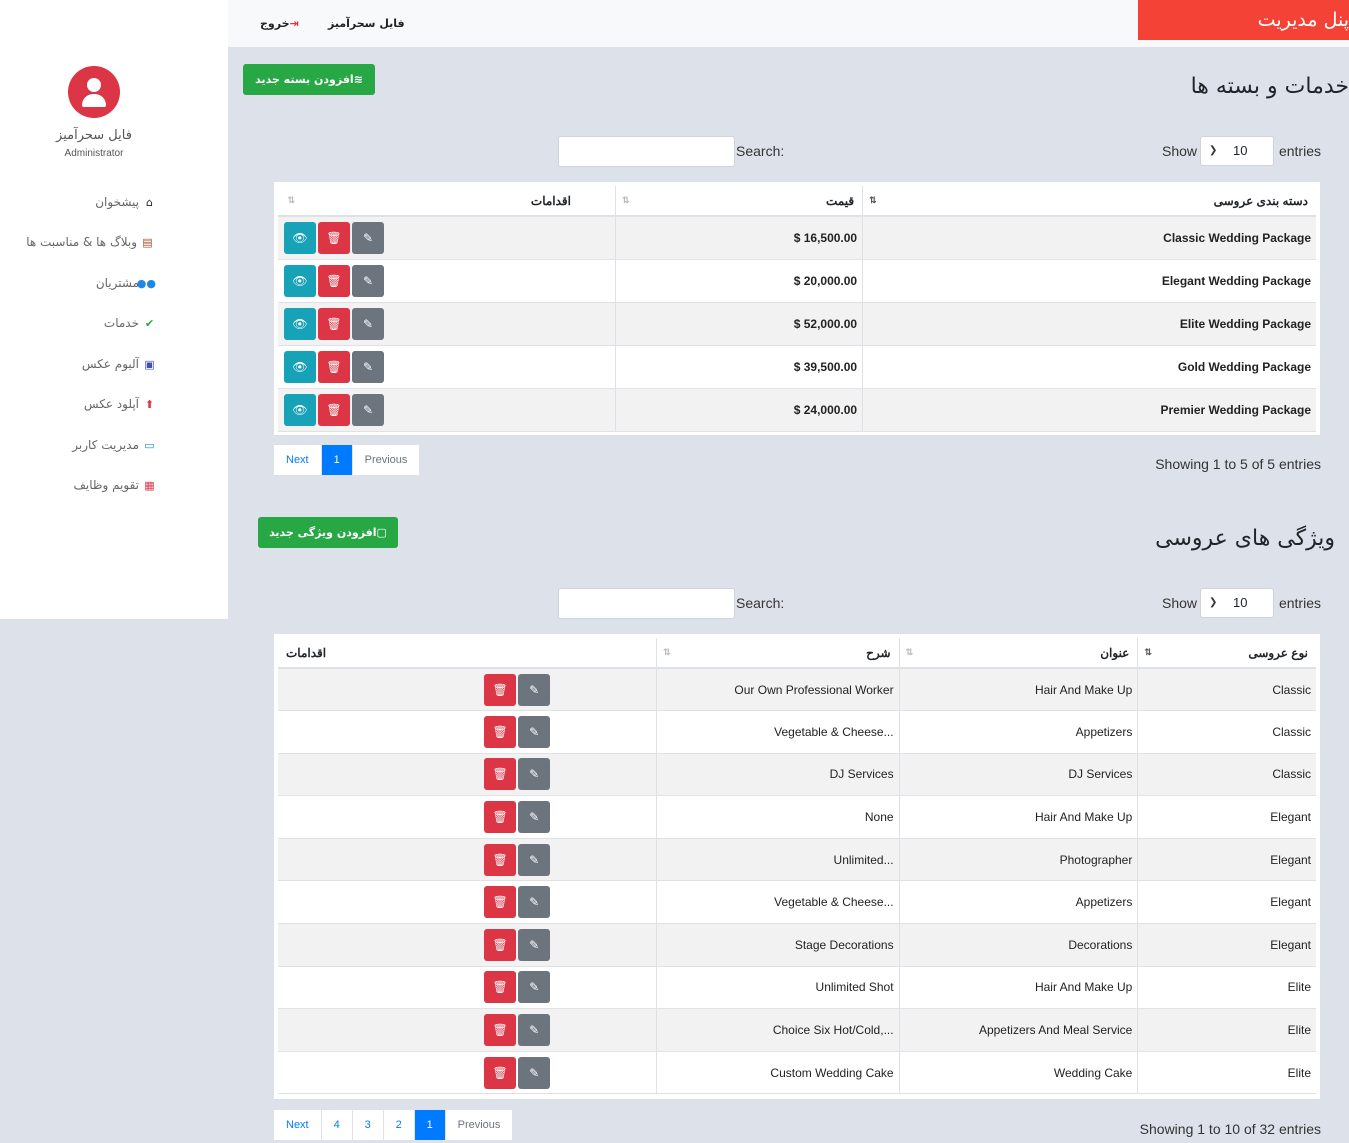 This screenshot has width=1349, height=1143. What do you see at coordinates (1089, 201) in the screenshot?
I see `column-header: دسته بندی عروسی ⇅` at bounding box center [1089, 201].